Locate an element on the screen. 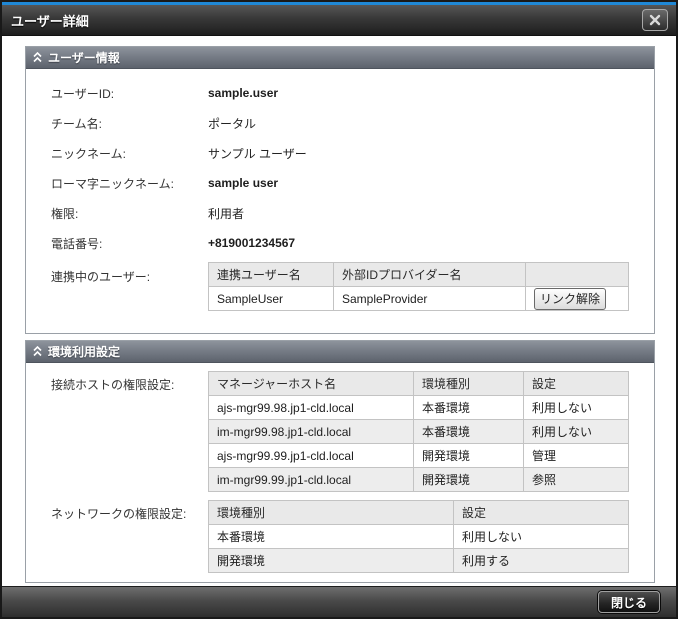 Image resolution: width=678 pixels, height=619 pixels. table-row: im-mgr99.99.jp1-cld.local 開発環境 参照 is located at coordinates (418, 479).